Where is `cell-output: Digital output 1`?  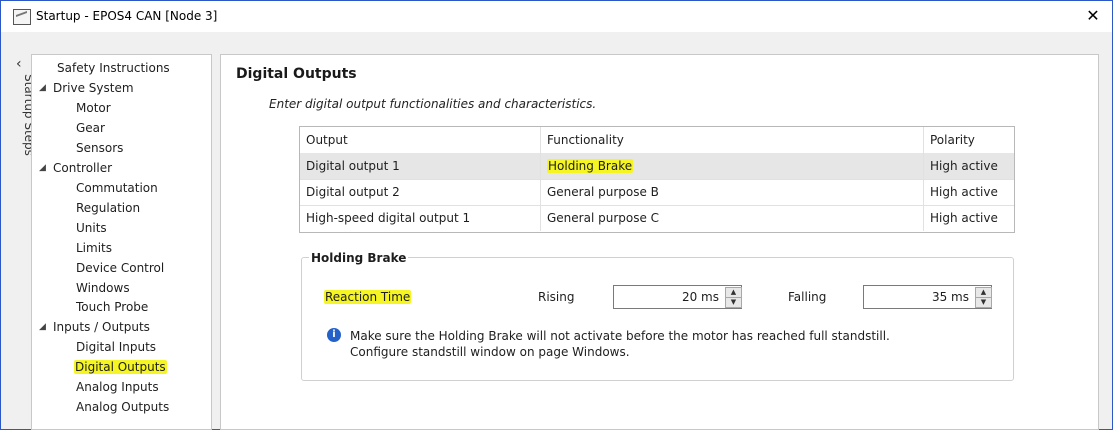
cell-output: Digital output 1 is located at coordinates (420, 166).